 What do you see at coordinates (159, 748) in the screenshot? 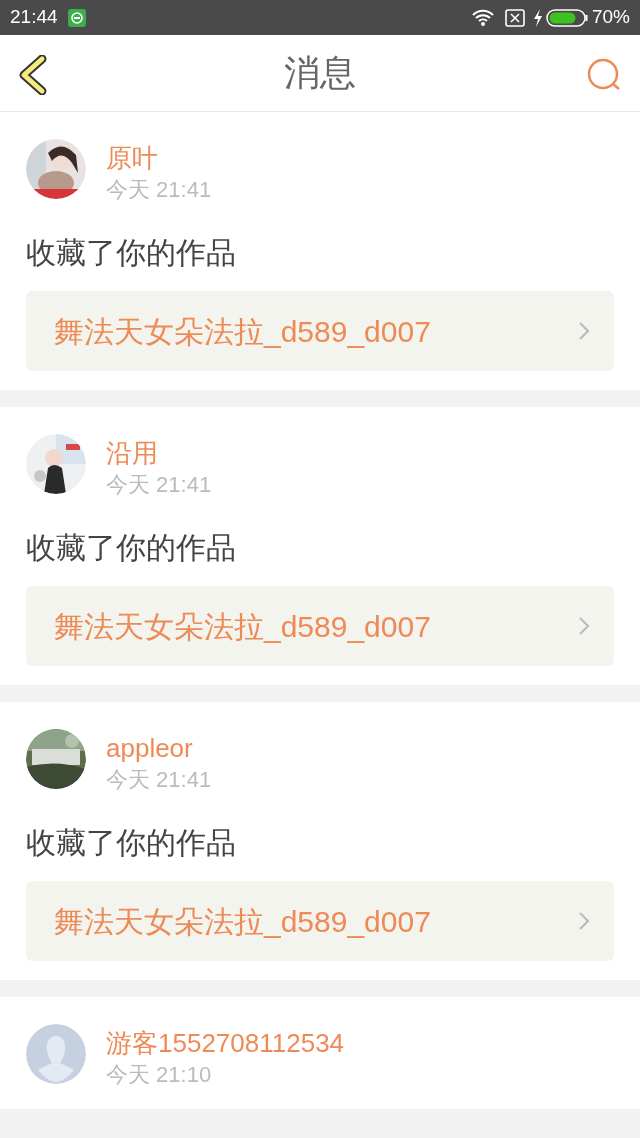
I see `user-name: appleor` at bounding box center [159, 748].